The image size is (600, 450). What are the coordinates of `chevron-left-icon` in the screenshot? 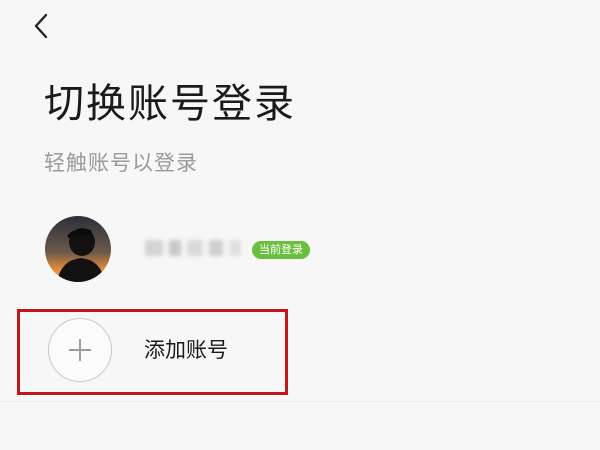 It's located at (41, 26).